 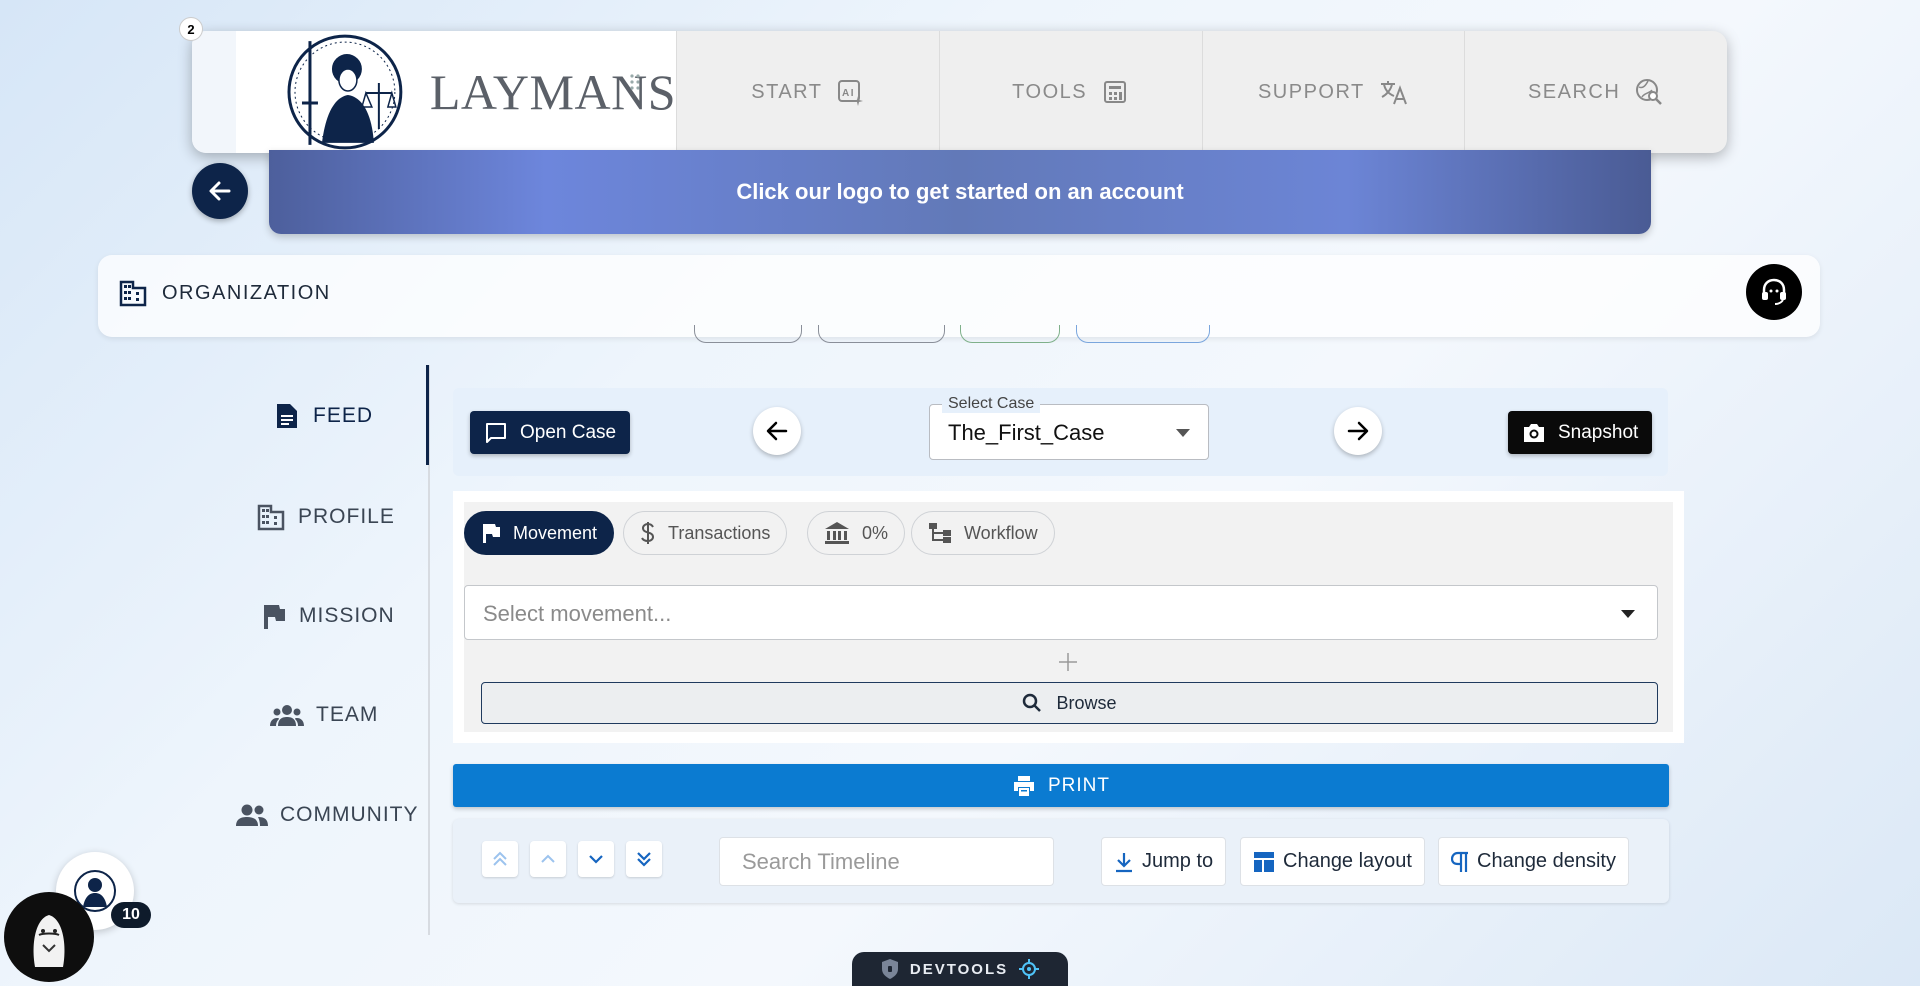 I want to click on double-chevron-up-icon, so click(x=500, y=858).